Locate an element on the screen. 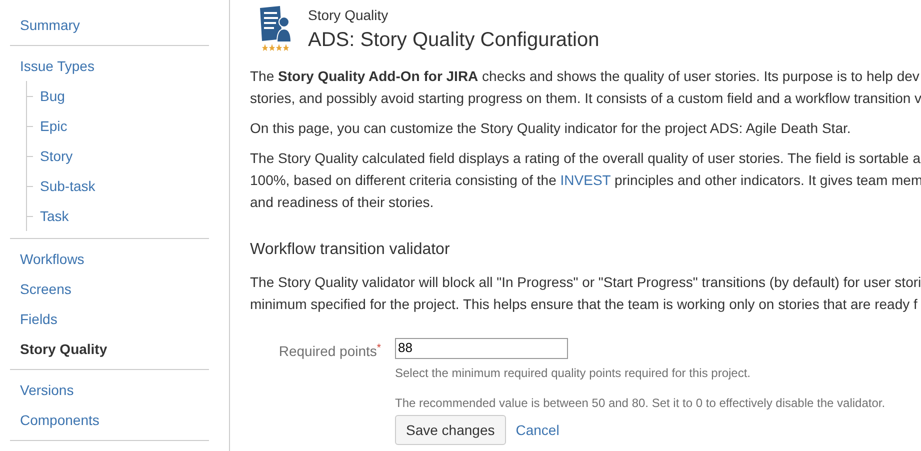  invest-link: INVEST is located at coordinates (585, 180).